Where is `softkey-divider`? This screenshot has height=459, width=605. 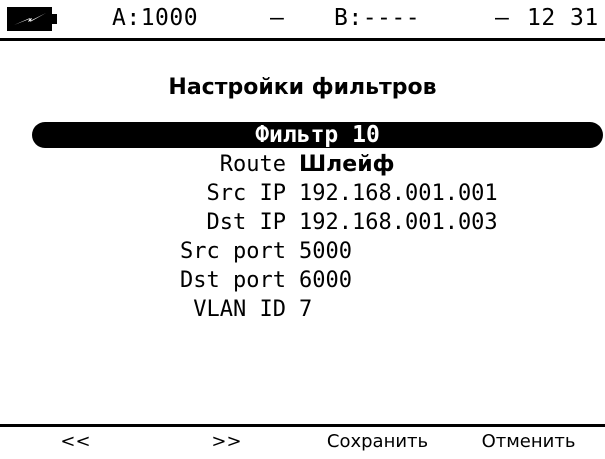 softkey-divider is located at coordinates (302, 425).